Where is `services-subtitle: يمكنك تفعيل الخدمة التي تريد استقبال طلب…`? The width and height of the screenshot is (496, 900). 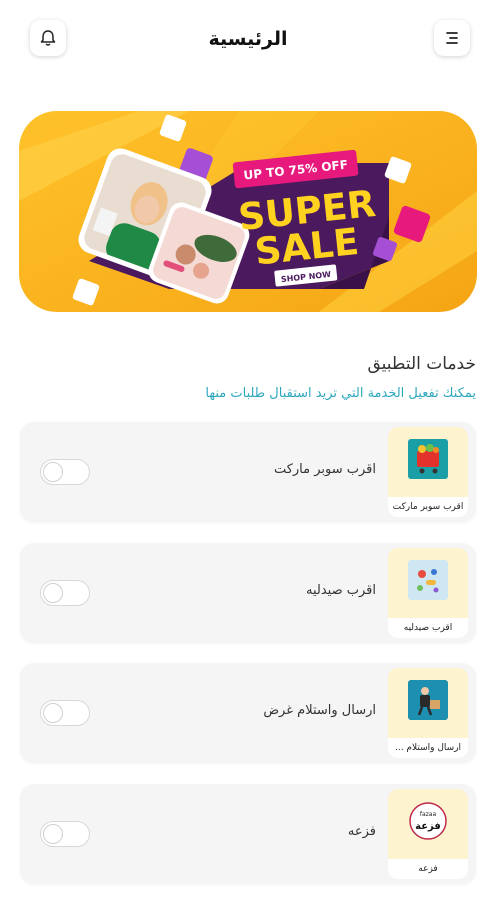 services-subtitle: يمكنك تفعيل الخدمة التي تريد استقبال طلب… is located at coordinates (340, 393).